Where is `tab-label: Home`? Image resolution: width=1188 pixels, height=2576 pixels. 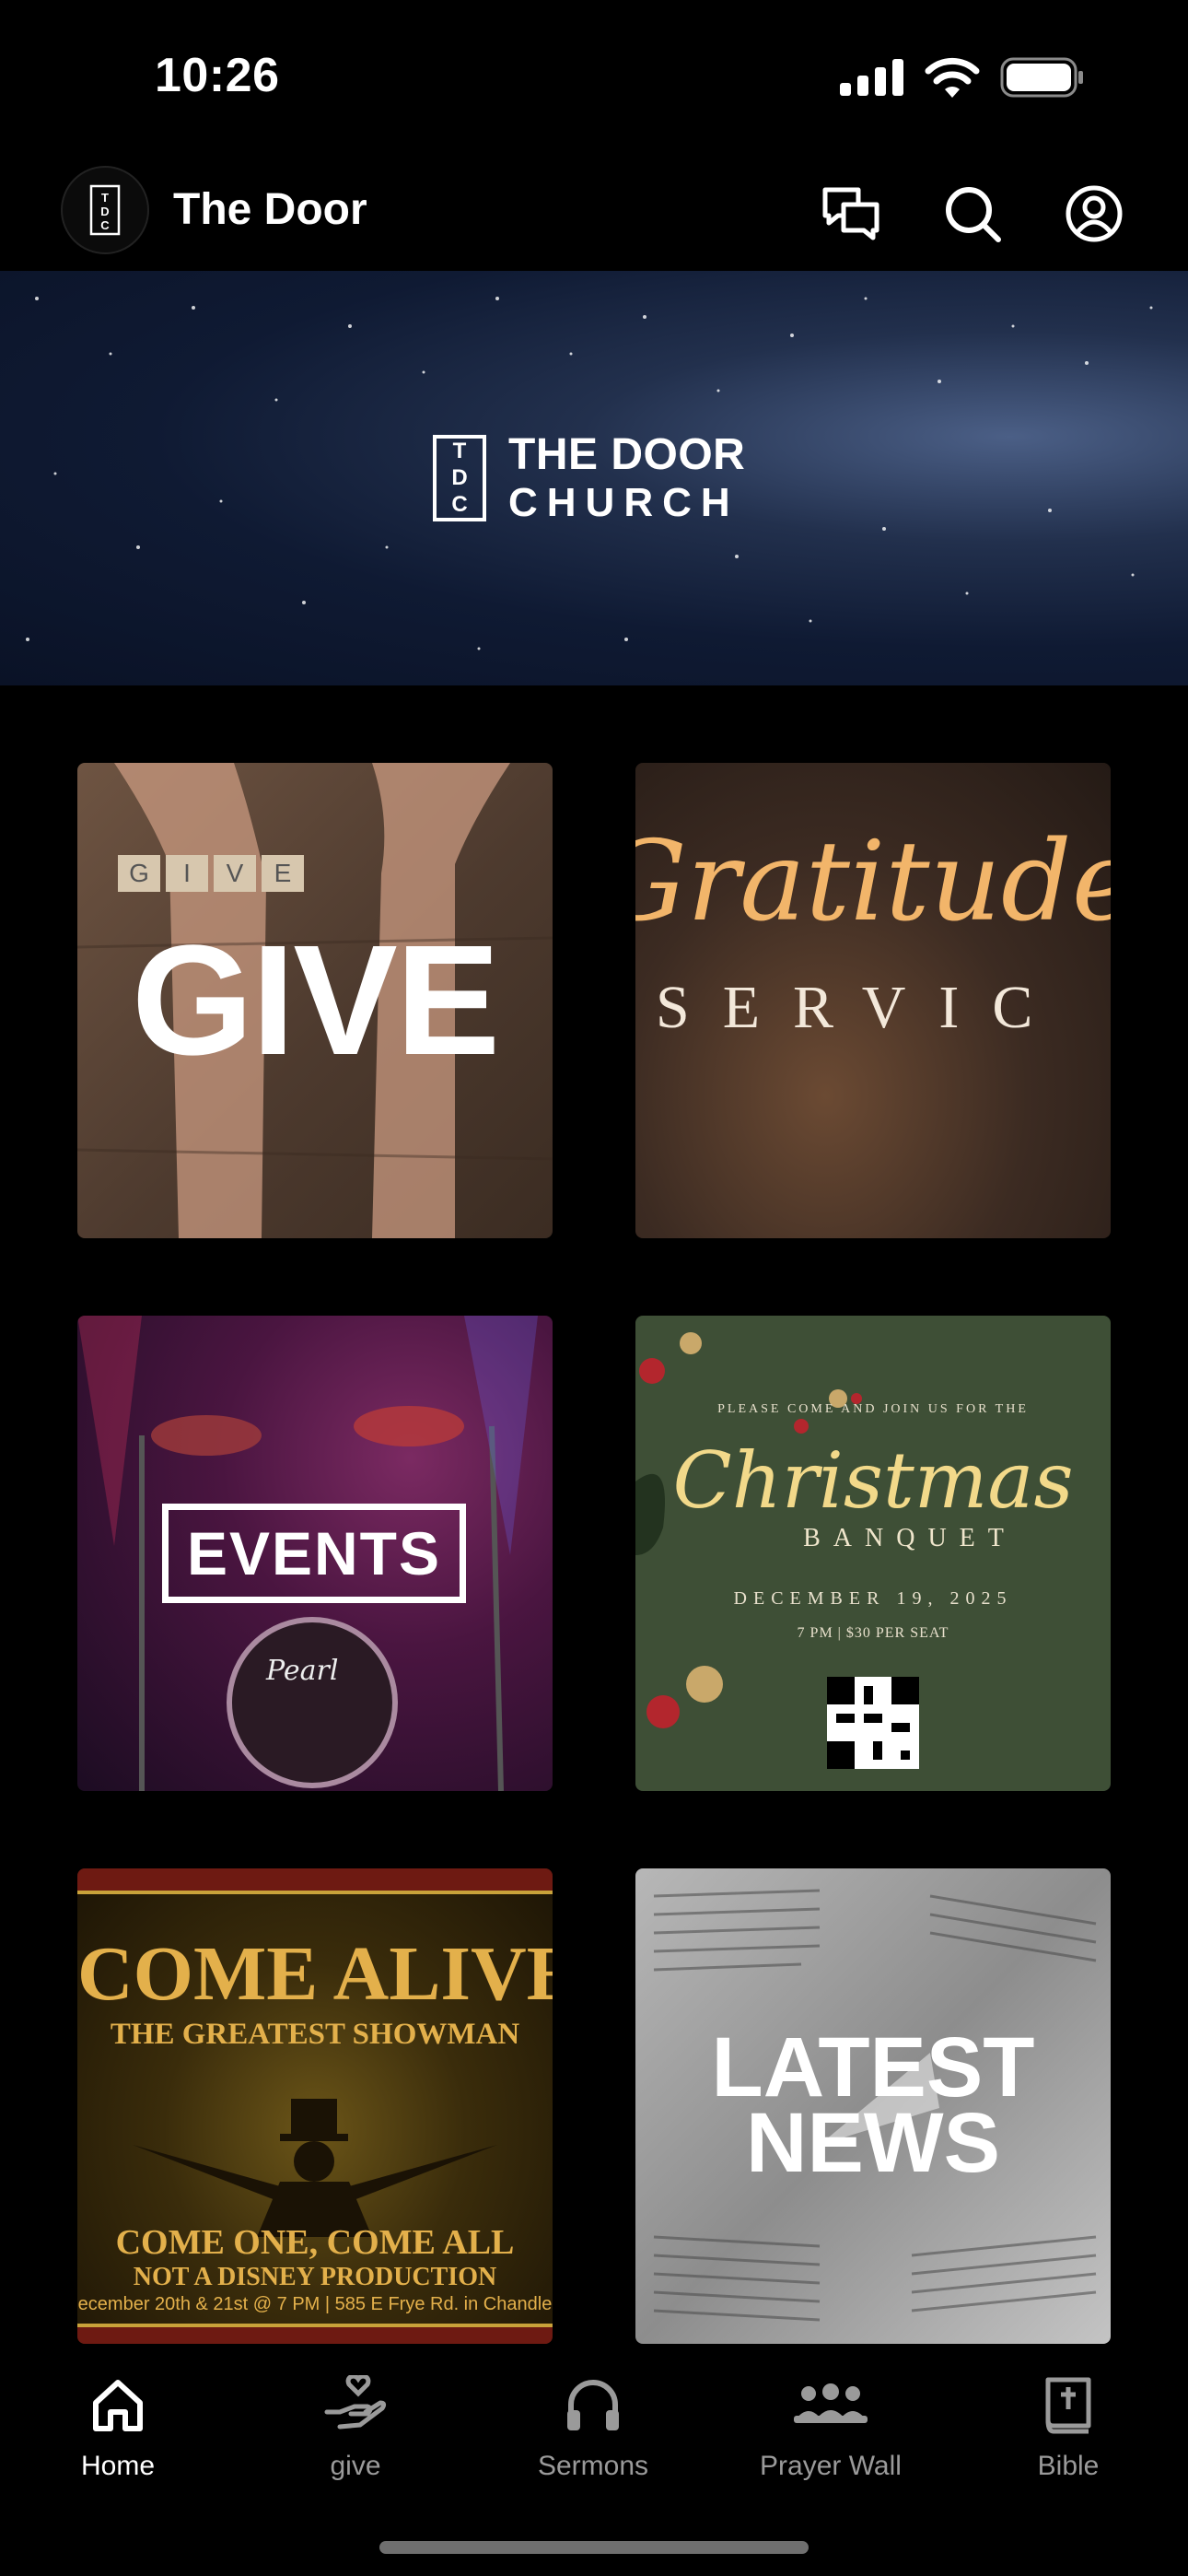
tab-label: Home is located at coordinates (118, 2466).